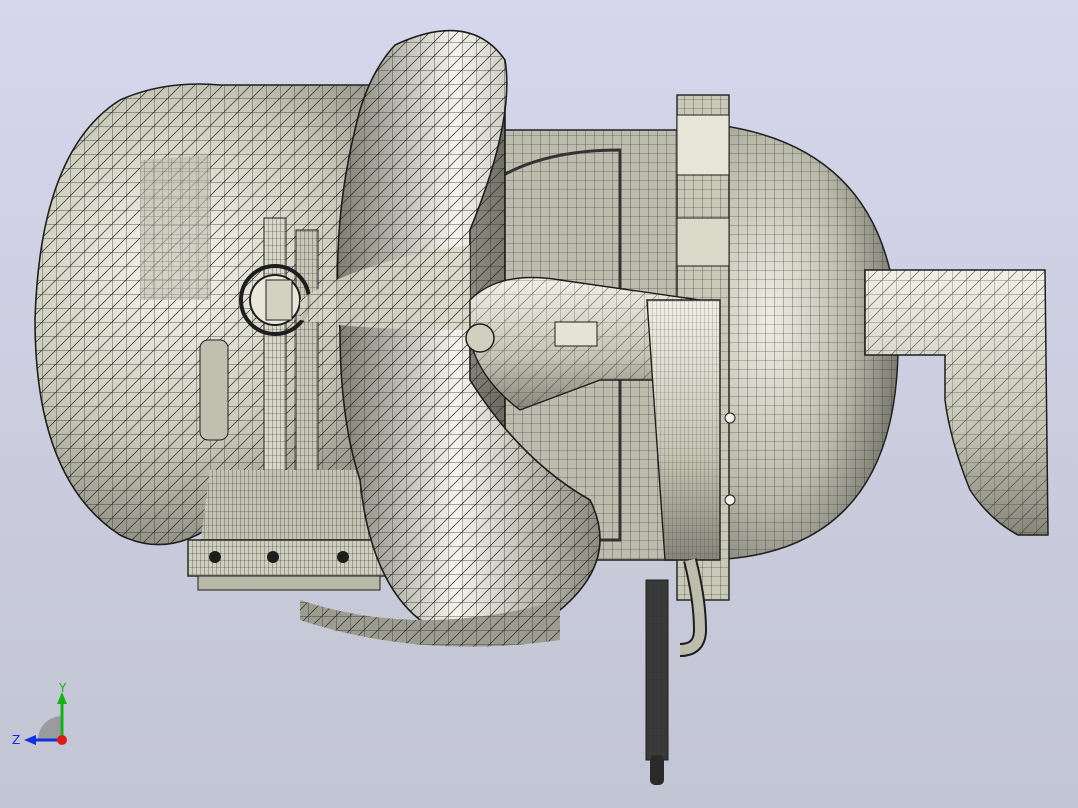 This screenshot has height=808, width=1078. What do you see at coordinates (39, 714) in the screenshot?
I see `axis-triad: Y Z` at bounding box center [39, 714].